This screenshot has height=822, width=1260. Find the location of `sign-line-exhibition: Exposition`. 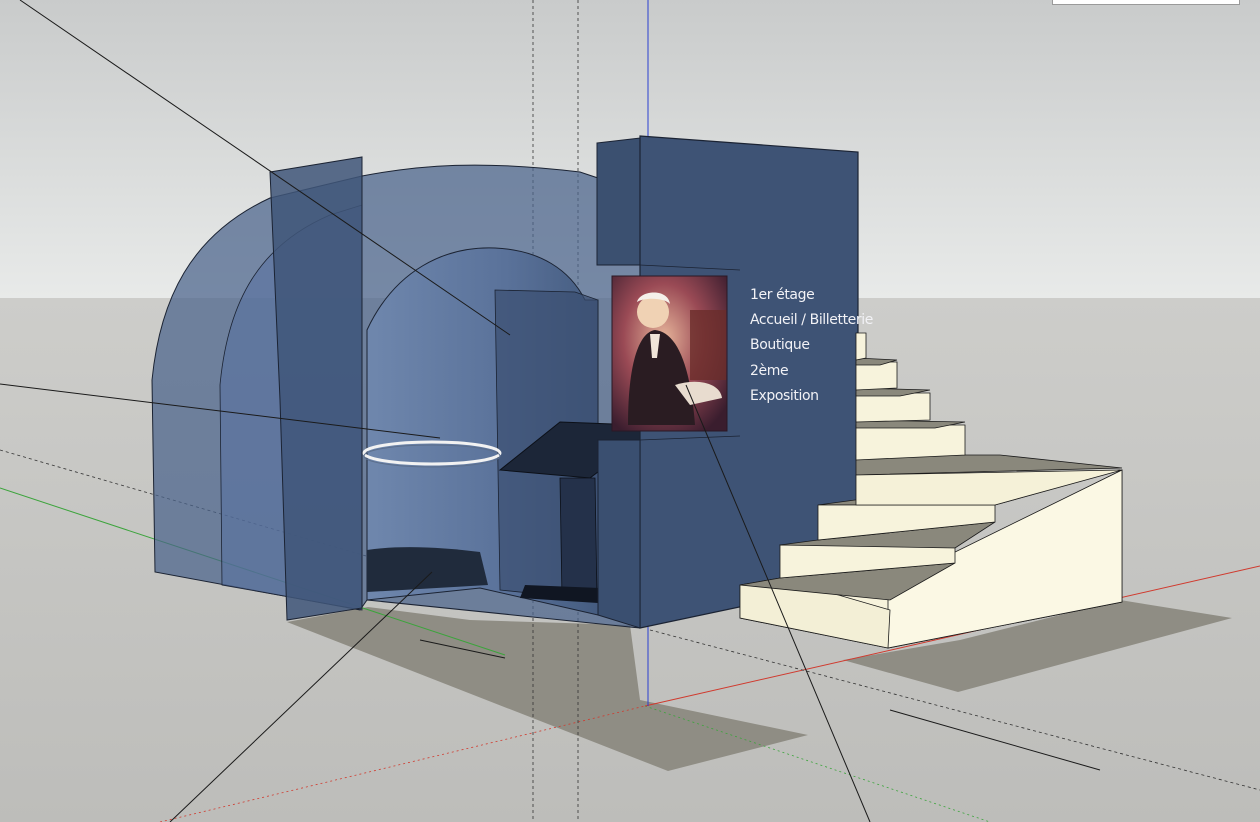

sign-line-exhibition: Exposition is located at coordinates (784, 396).